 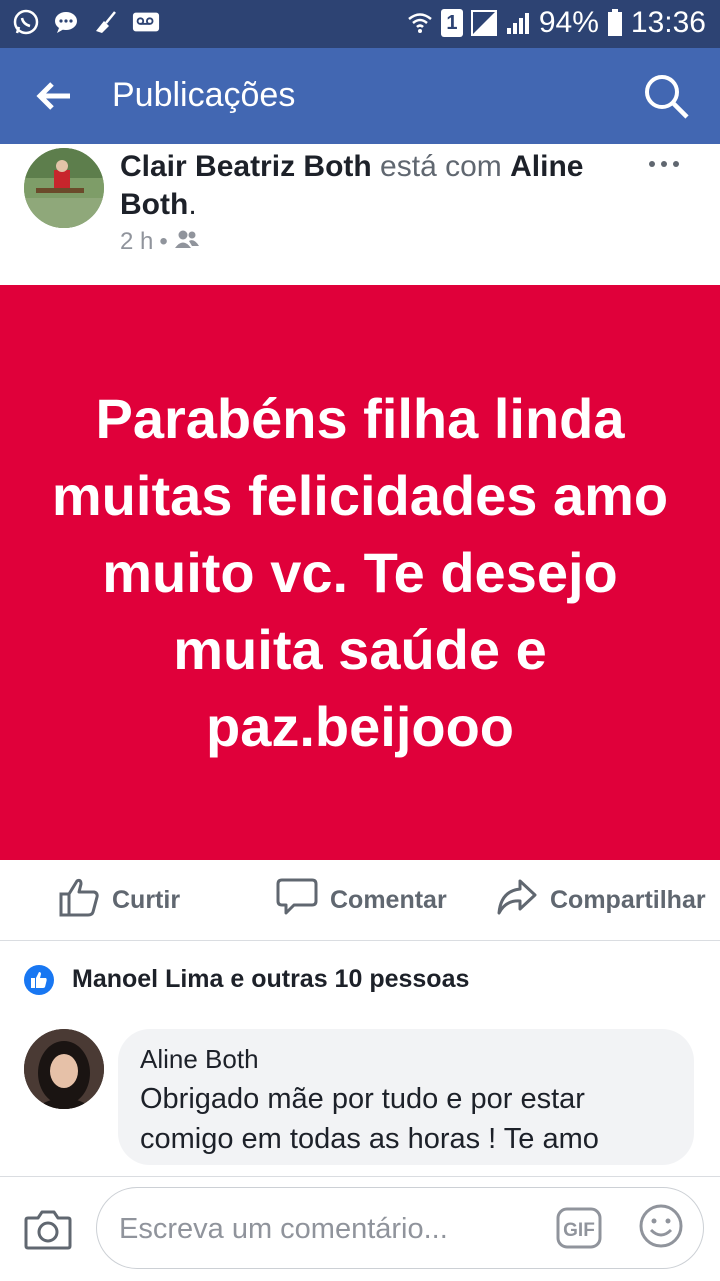 I want to click on search-button, so click(x=666, y=98).